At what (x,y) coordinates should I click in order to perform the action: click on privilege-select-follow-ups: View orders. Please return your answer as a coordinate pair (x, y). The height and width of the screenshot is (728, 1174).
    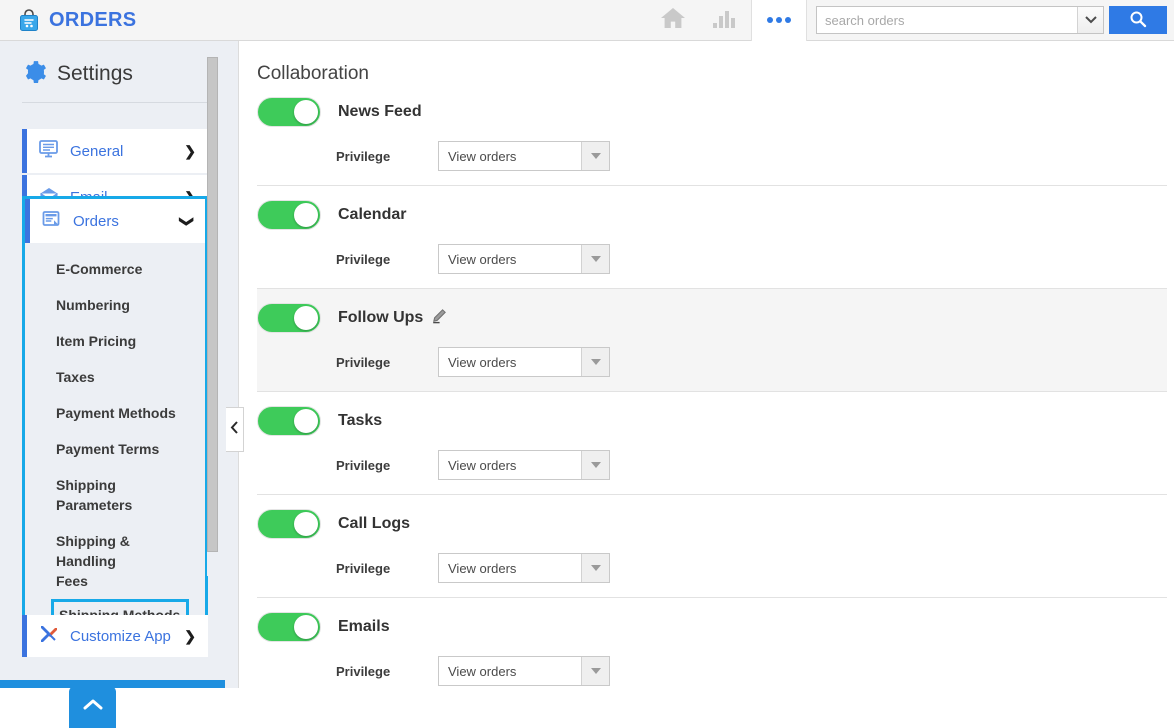
    Looking at the image, I should click on (524, 362).